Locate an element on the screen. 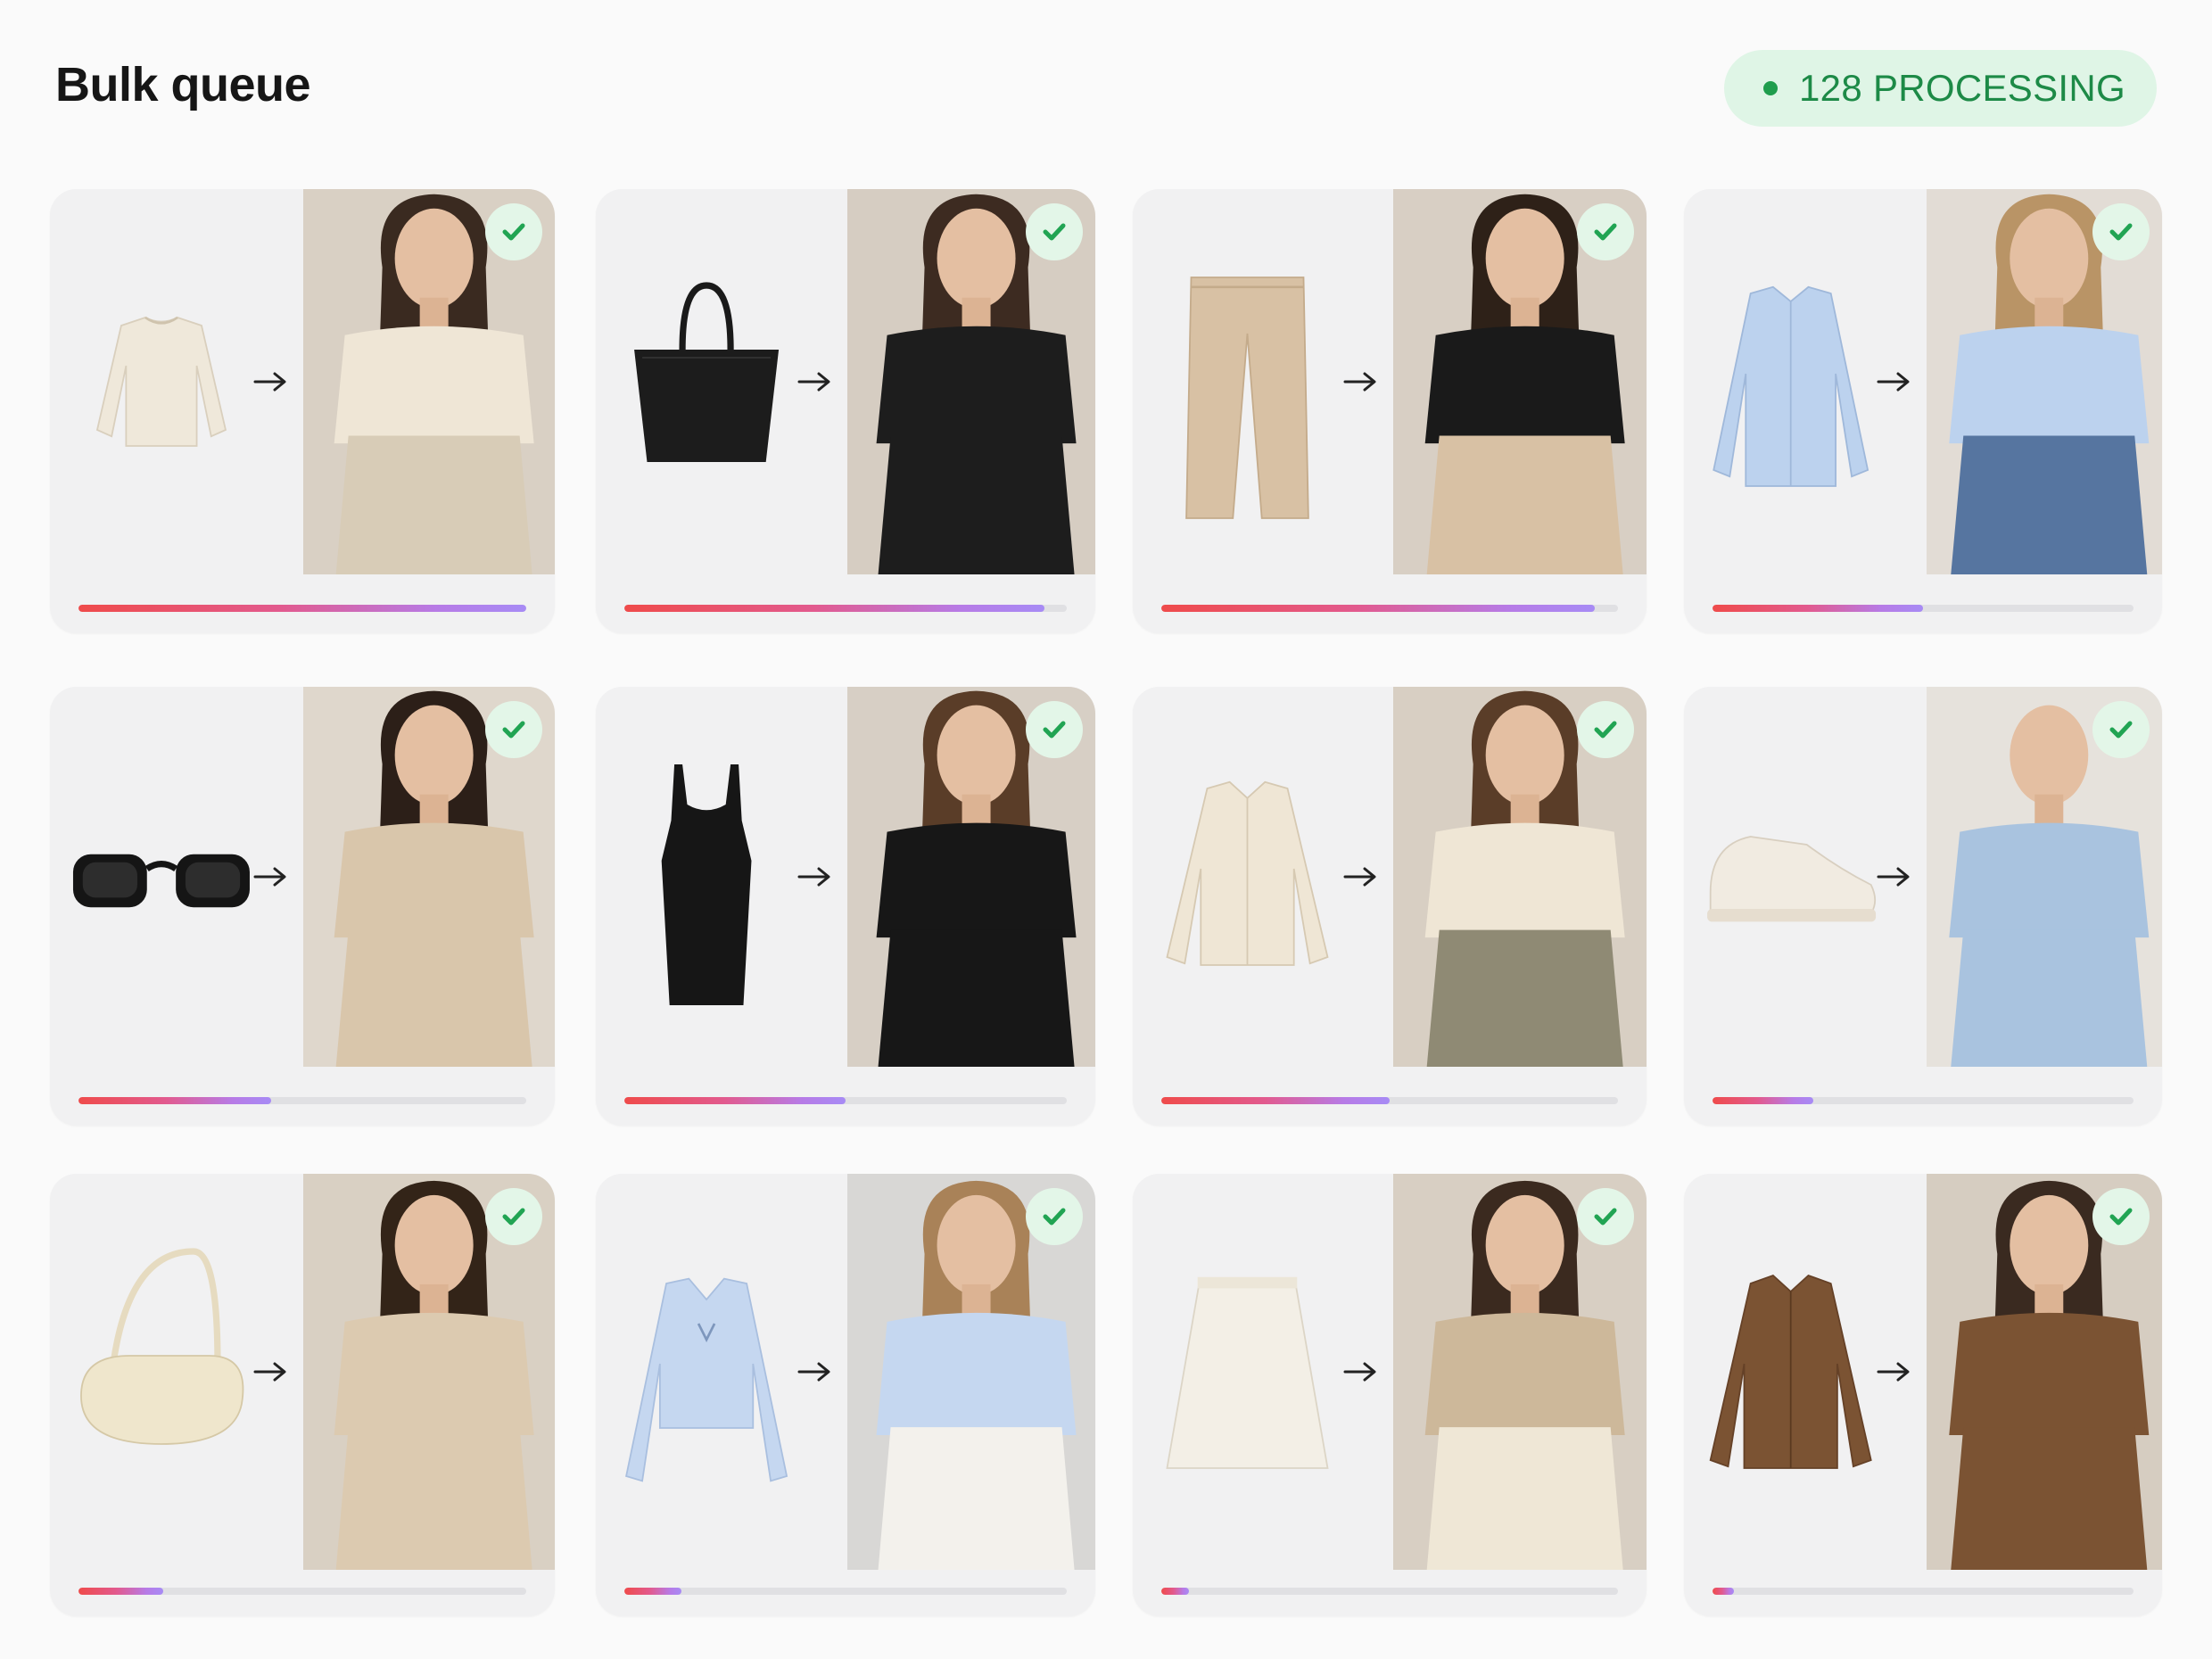  page-title: Bulk queue is located at coordinates (183, 85).